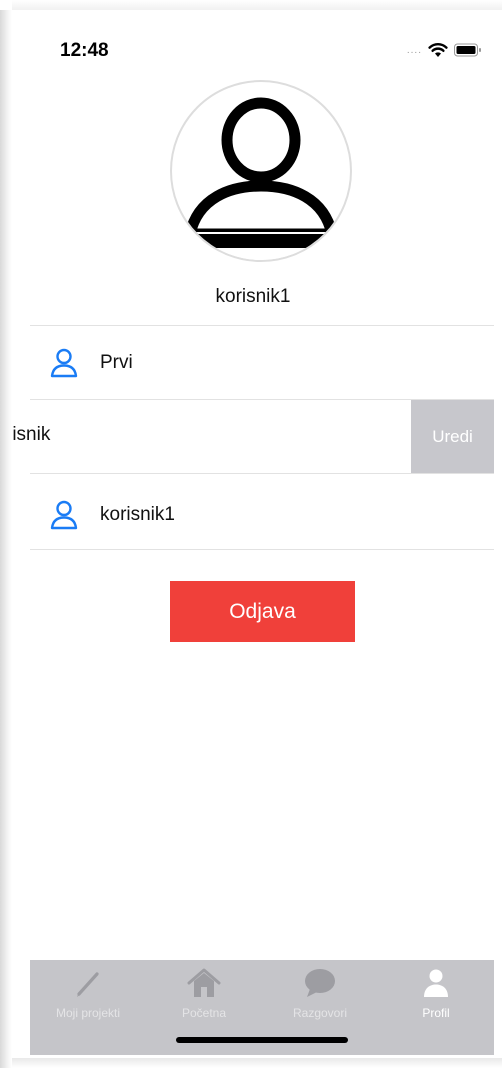 This screenshot has width=502, height=1068. Describe the element at coordinates (204, 983) in the screenshot. I see `house-icon` at that location.